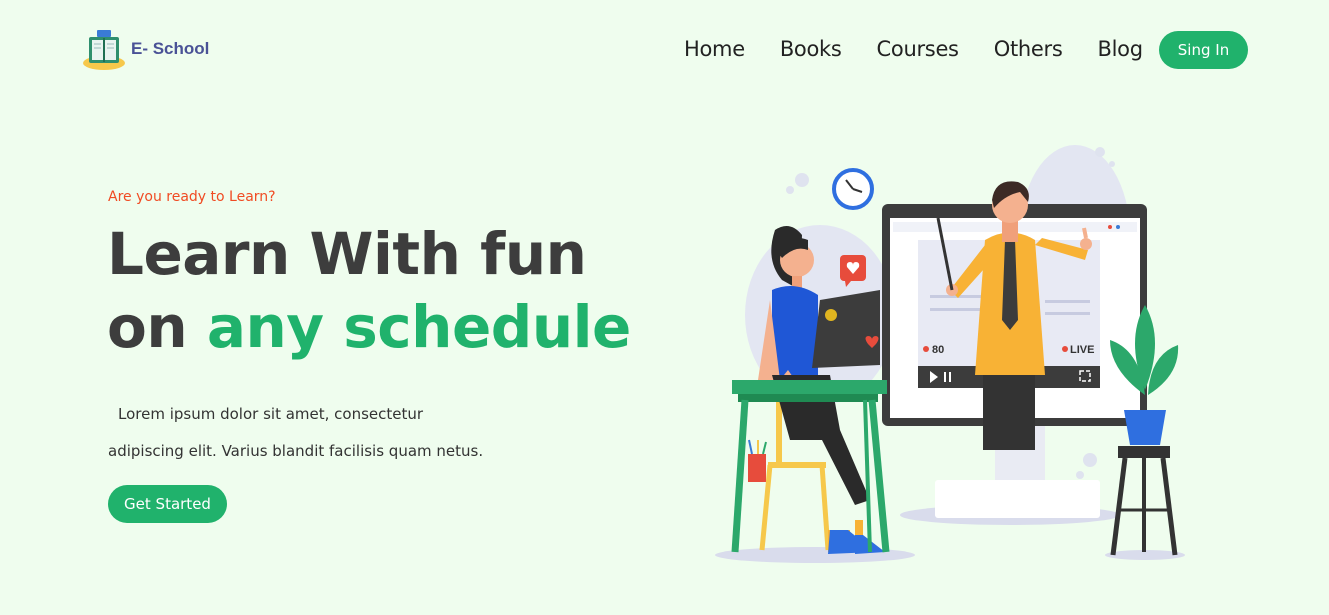 This screenshot has width=1329, height=615. Describe the element at coordinates (938, 350) in the screenshot. I see `viewer-count: 80` at that location.